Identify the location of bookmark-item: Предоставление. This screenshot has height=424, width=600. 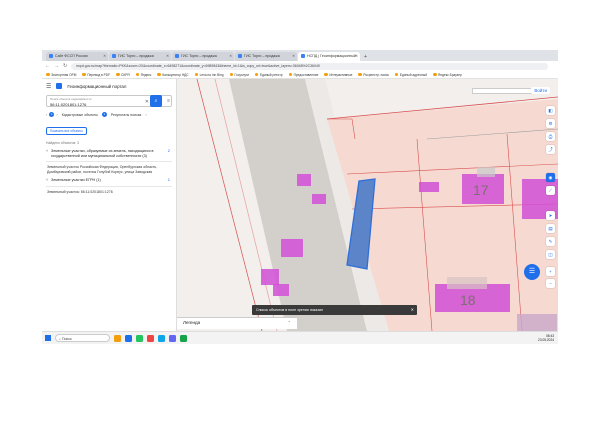
(303, 74).